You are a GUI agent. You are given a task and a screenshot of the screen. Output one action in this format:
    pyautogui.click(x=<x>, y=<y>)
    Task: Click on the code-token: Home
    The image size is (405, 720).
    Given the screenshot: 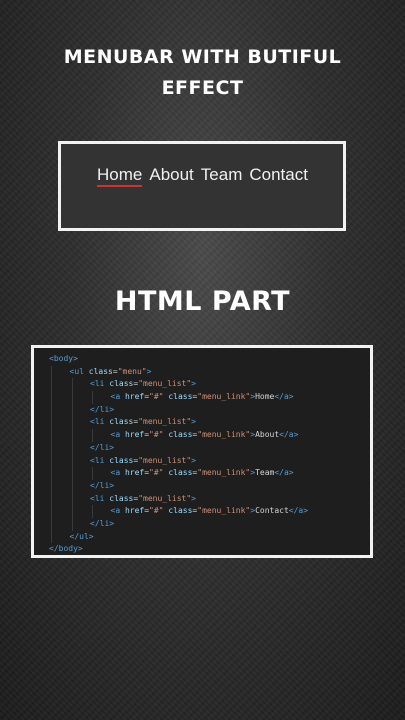 What is the action you would take?
    pyautogui.click(x=265, y=397)
    